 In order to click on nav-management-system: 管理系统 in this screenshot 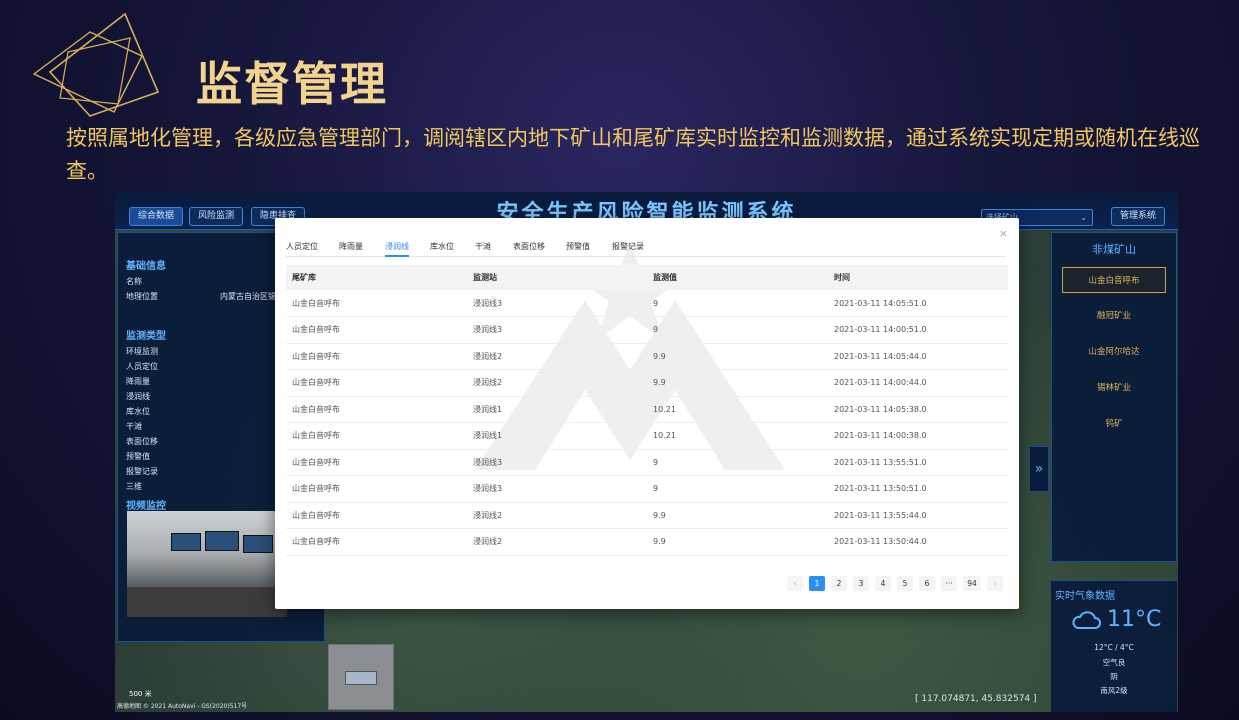, I will do `click(1138, 216)`.